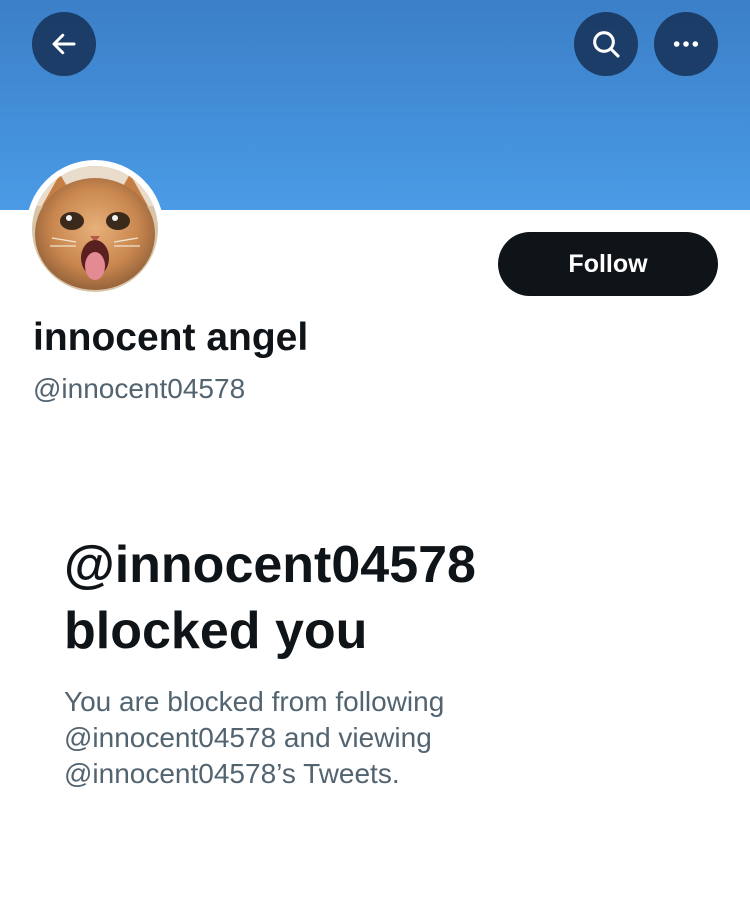 The height and width of the screenshot is (899, 750). I want to click on back-button, so click(64, 44).